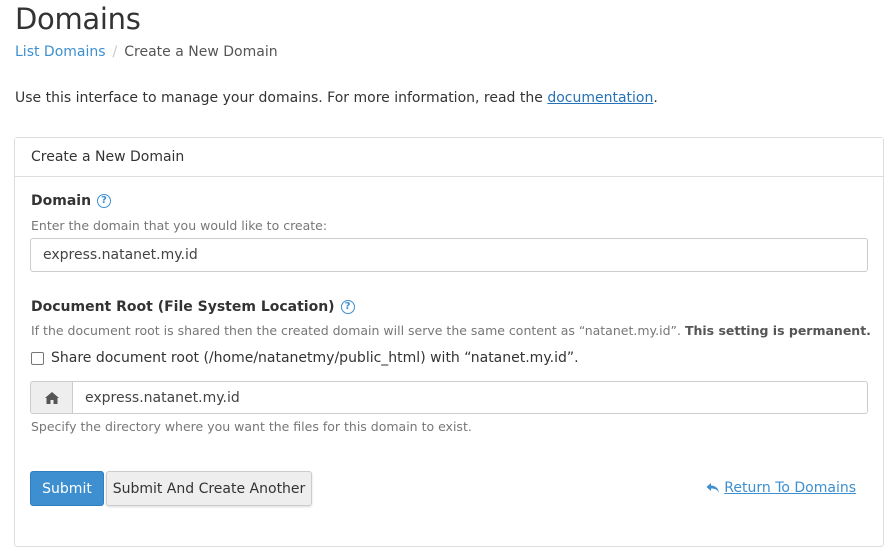 The height and width of the screenshot is (551, 891). Describe the element at coordinates (37, 358) in the screenshot. I see `share-document-root-checkbox` at that location.